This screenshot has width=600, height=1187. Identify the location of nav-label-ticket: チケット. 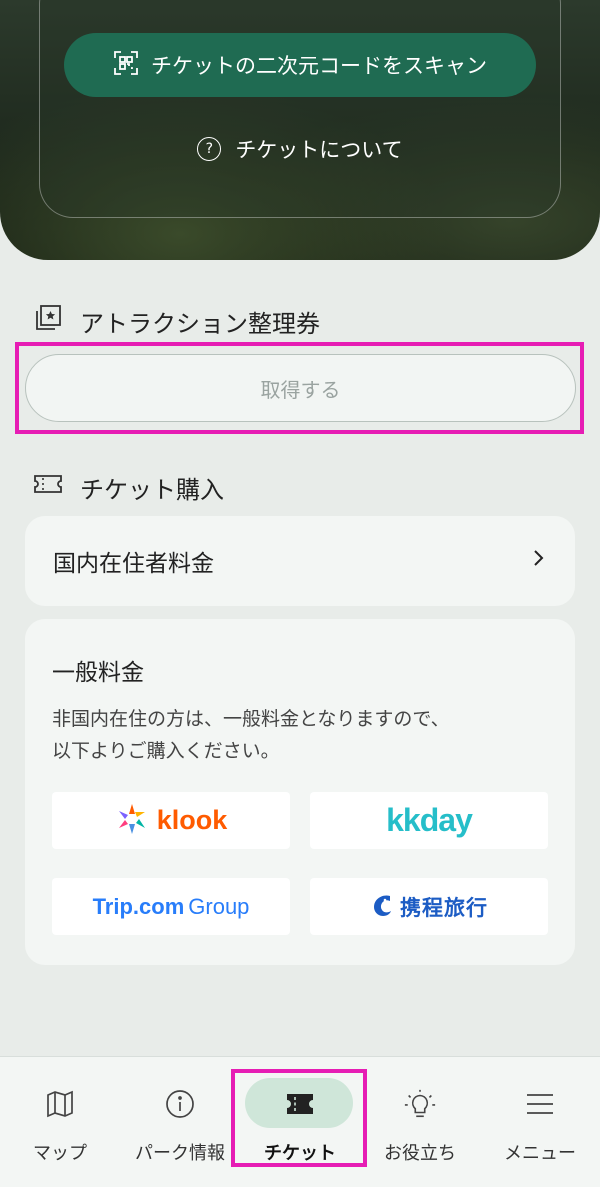
(300, 1153).